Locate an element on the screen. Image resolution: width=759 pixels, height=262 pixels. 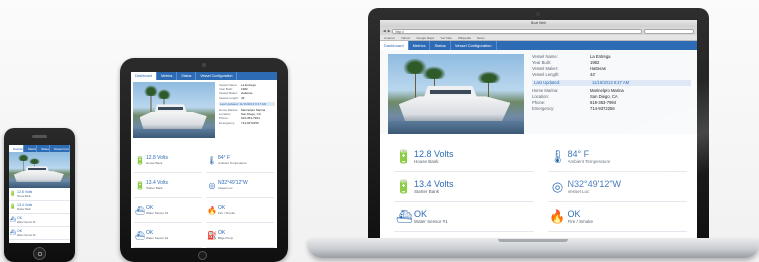
phone-home-button is located at coordinates (39, 253).